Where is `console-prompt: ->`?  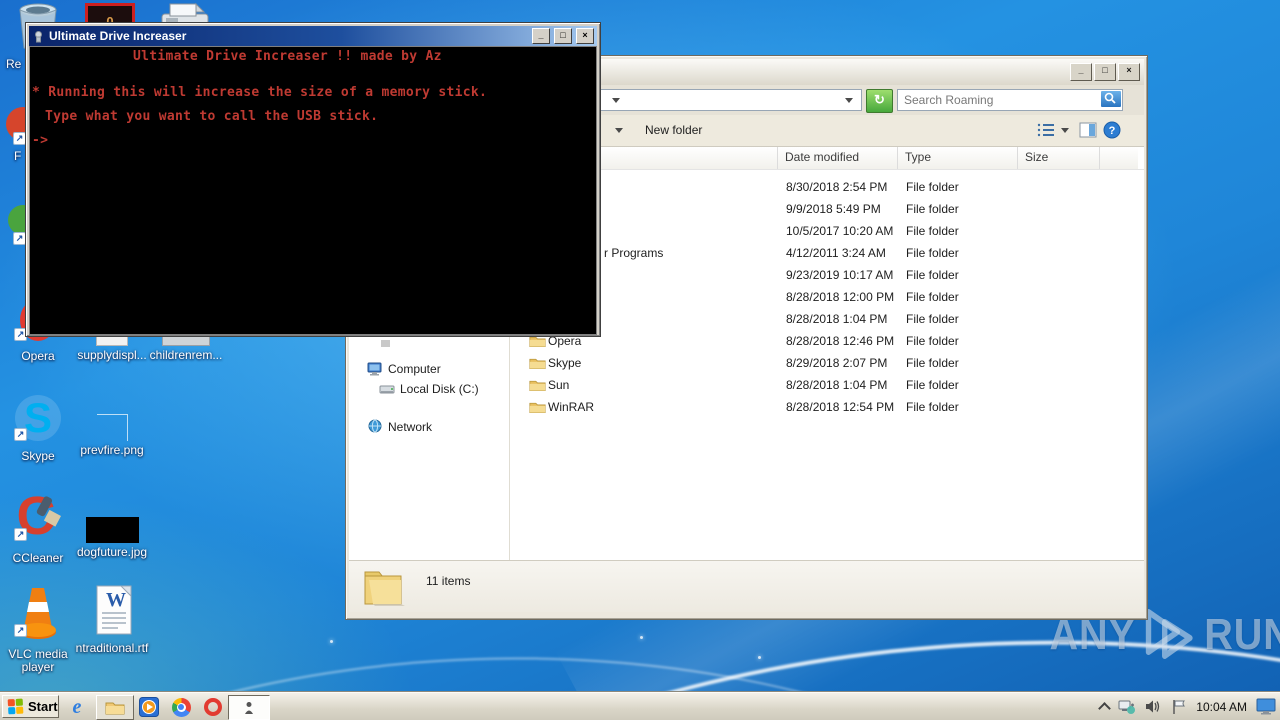 console-prompt: -> is located at coordinates (40, 140).